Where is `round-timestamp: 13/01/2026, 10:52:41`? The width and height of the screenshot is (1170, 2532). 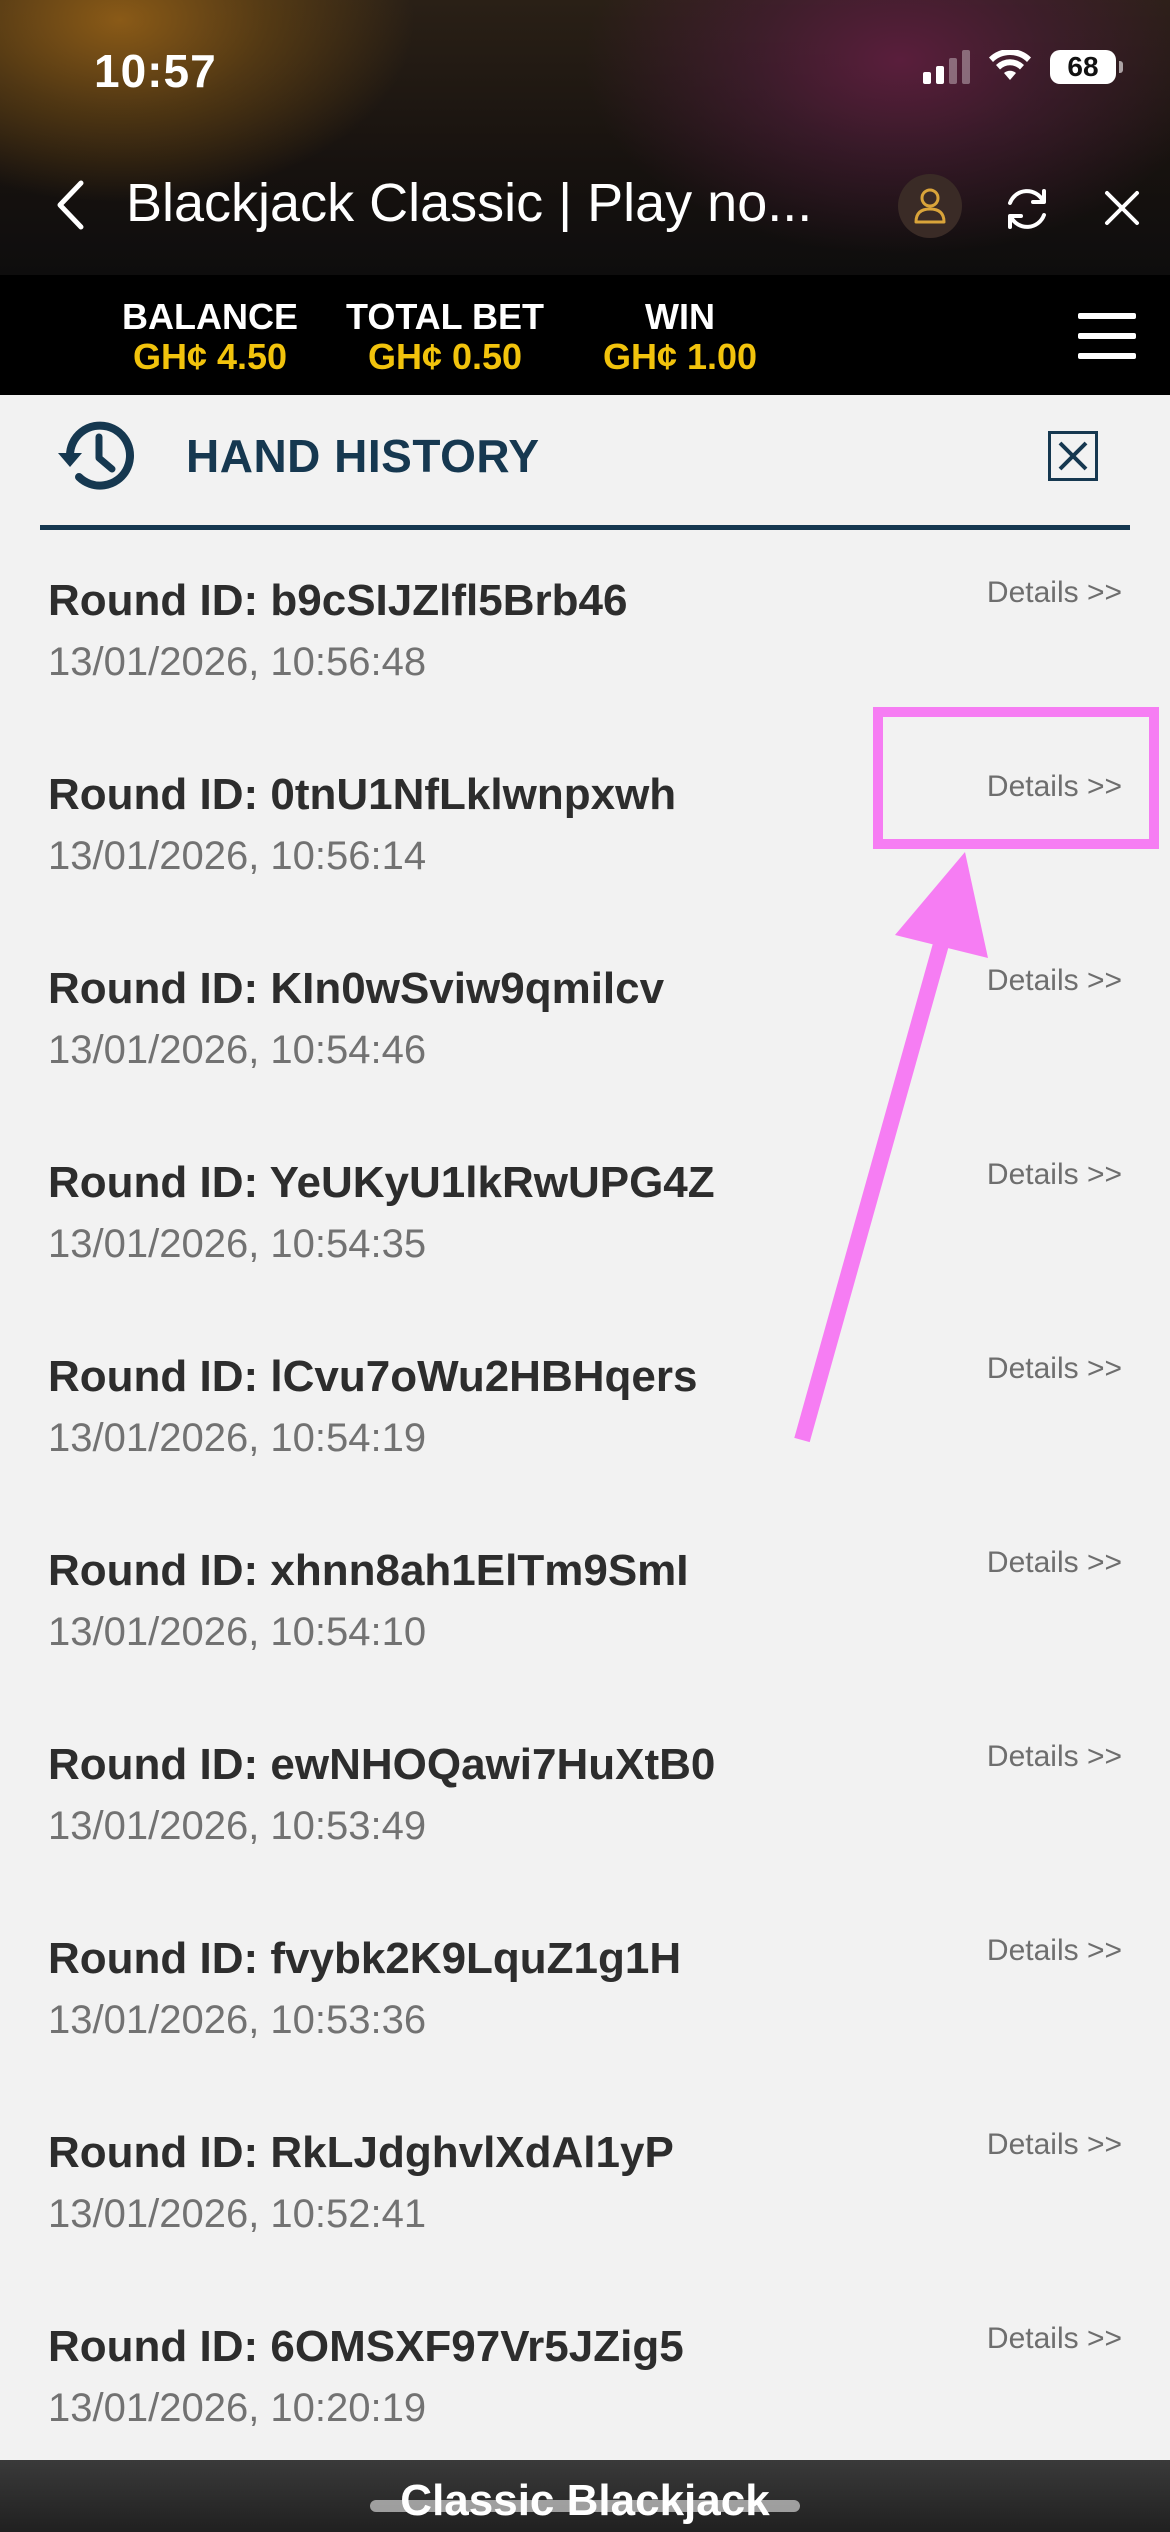 round-timestamp: 13/01/2026, 10:52:41 is located at coordinates (237, 2214).